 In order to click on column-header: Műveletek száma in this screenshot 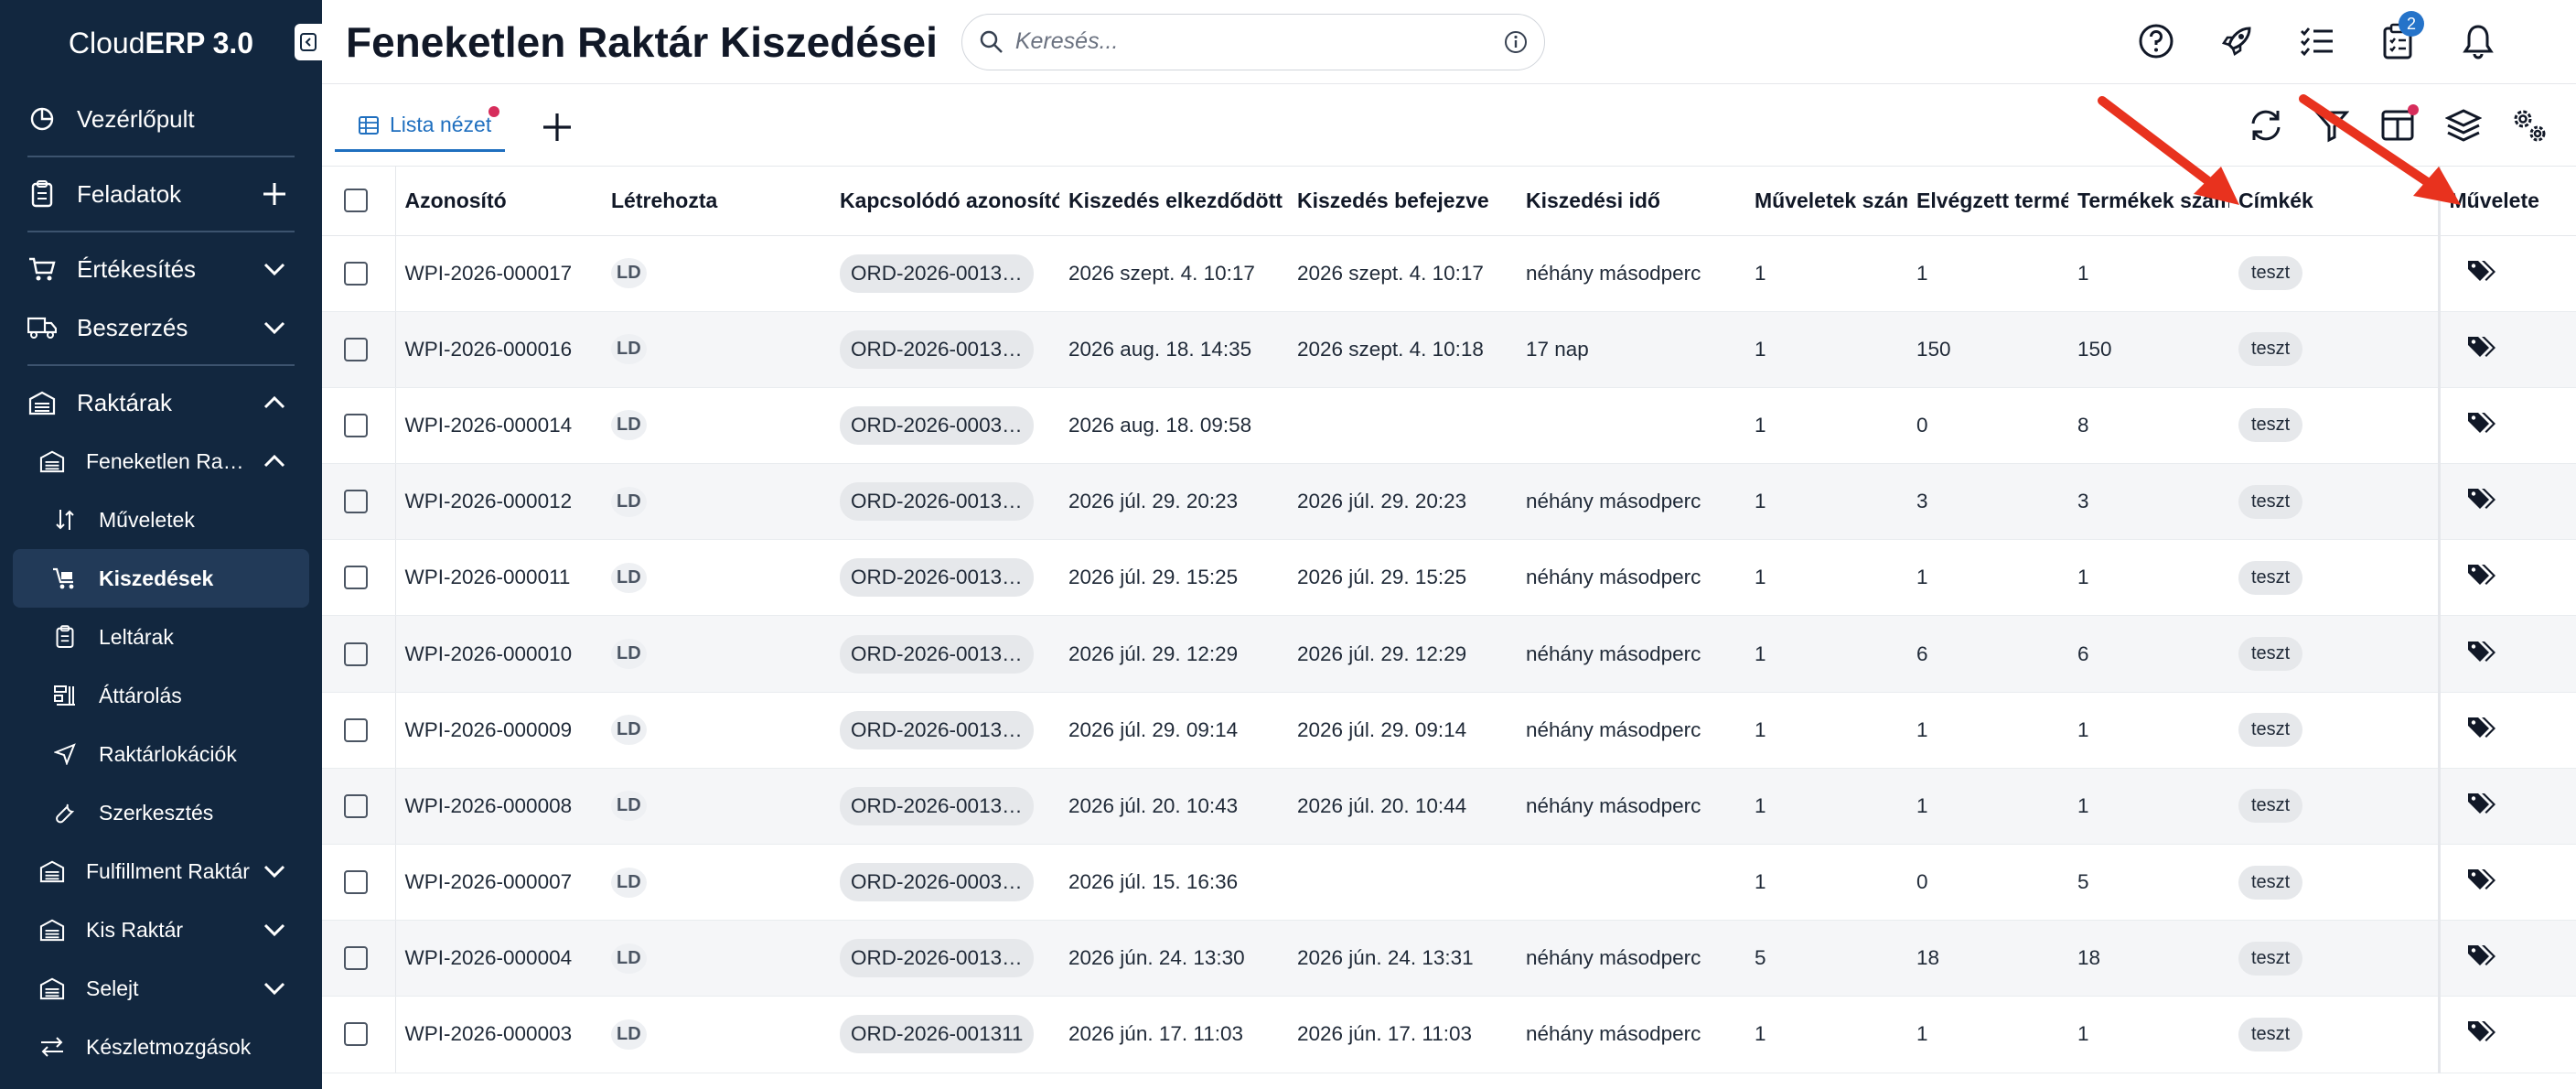, I will do `click(1826, 201)`.